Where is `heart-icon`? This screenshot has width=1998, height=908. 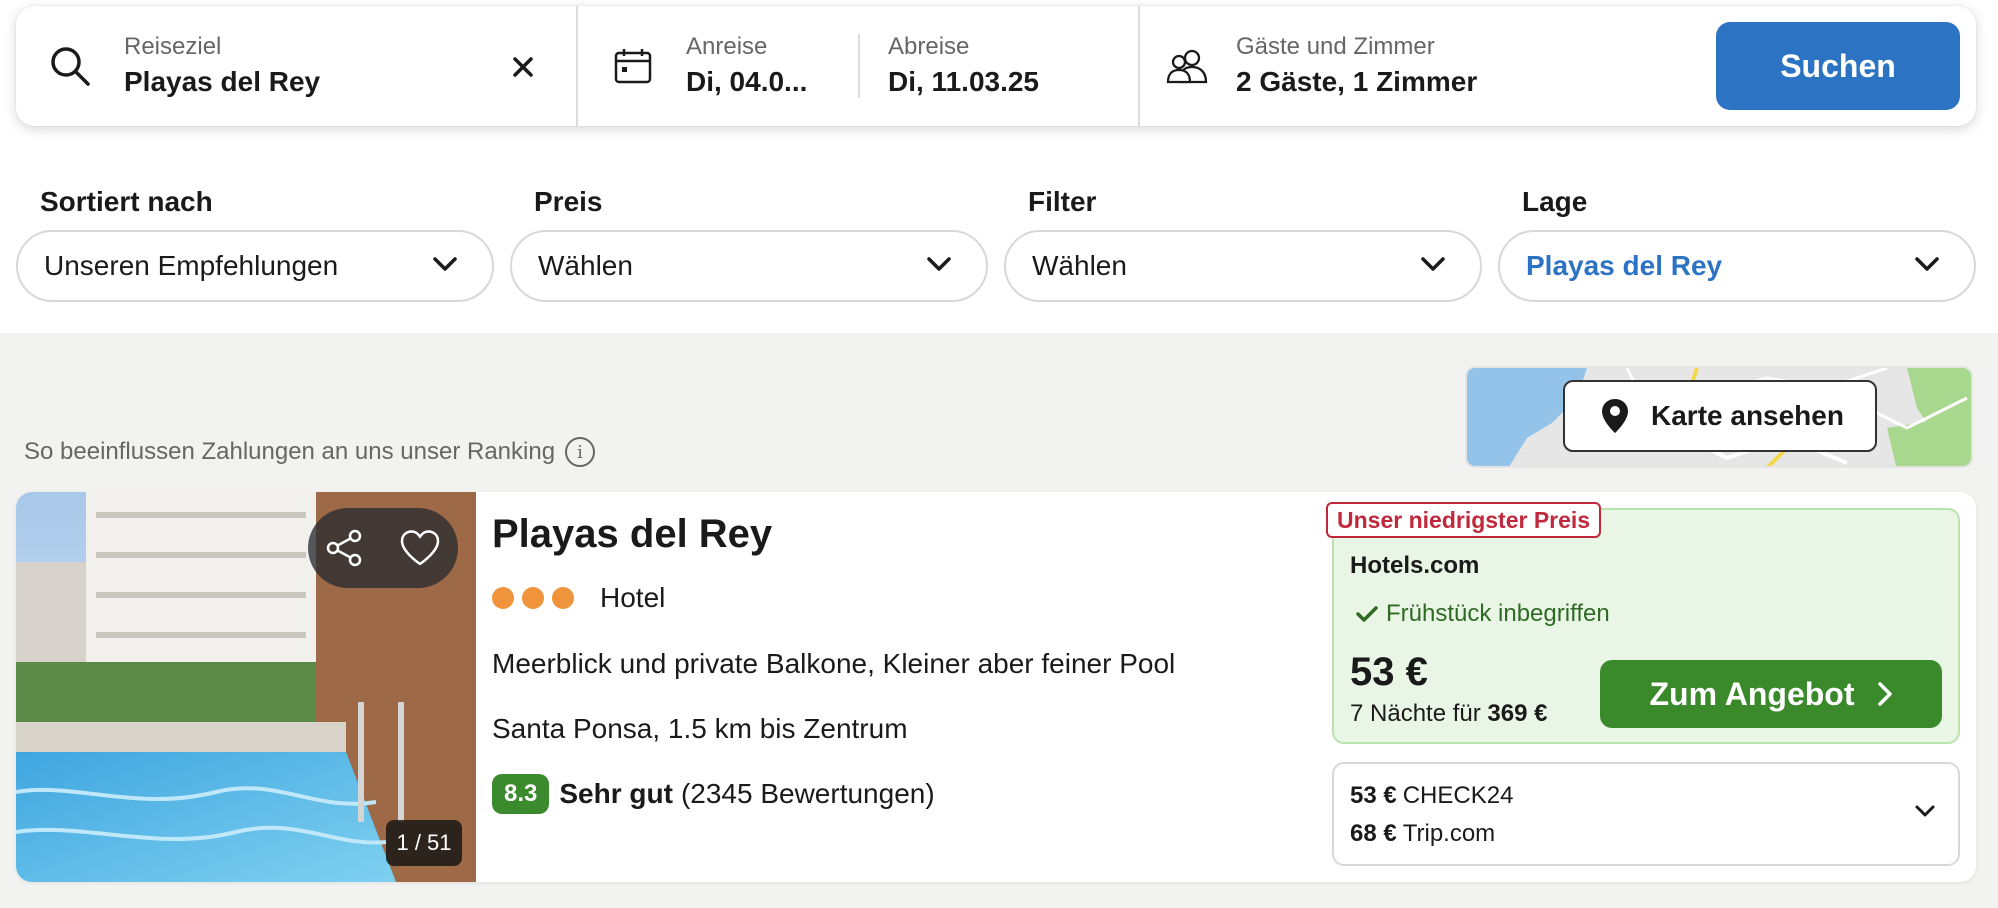 heart-icon is located at coordinates (420, 548).